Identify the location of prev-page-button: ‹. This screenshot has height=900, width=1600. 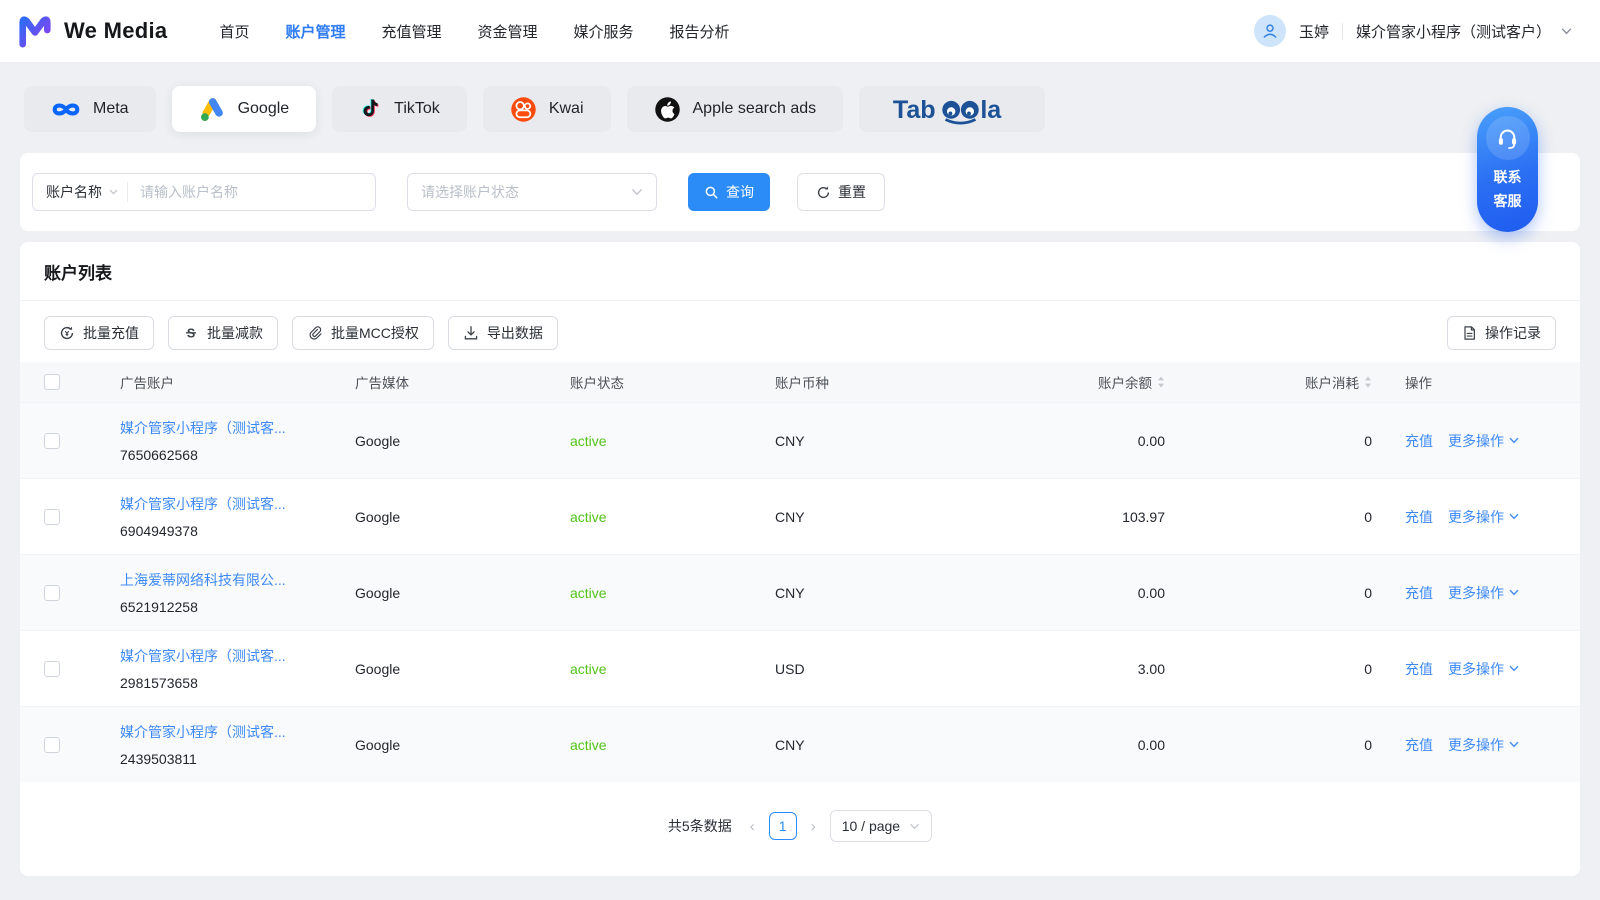
(752, 826).